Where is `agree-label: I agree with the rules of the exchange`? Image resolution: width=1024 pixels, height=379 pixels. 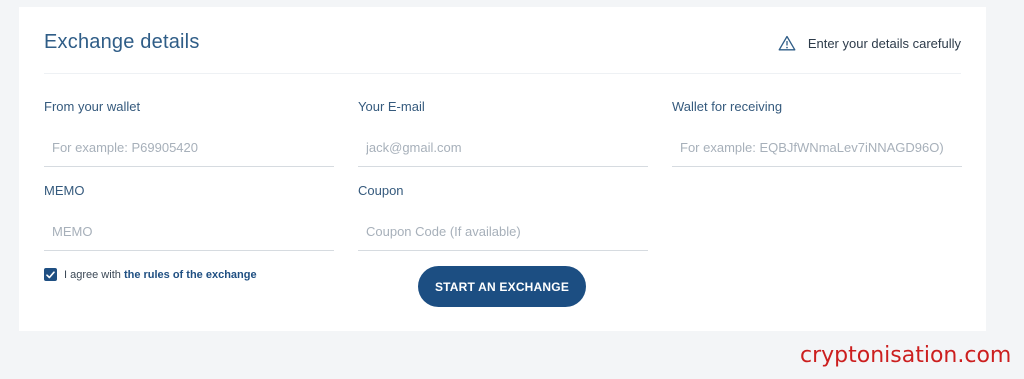 agree-label: I agree with the rules of the exchange is located at coordinates (160, 275).